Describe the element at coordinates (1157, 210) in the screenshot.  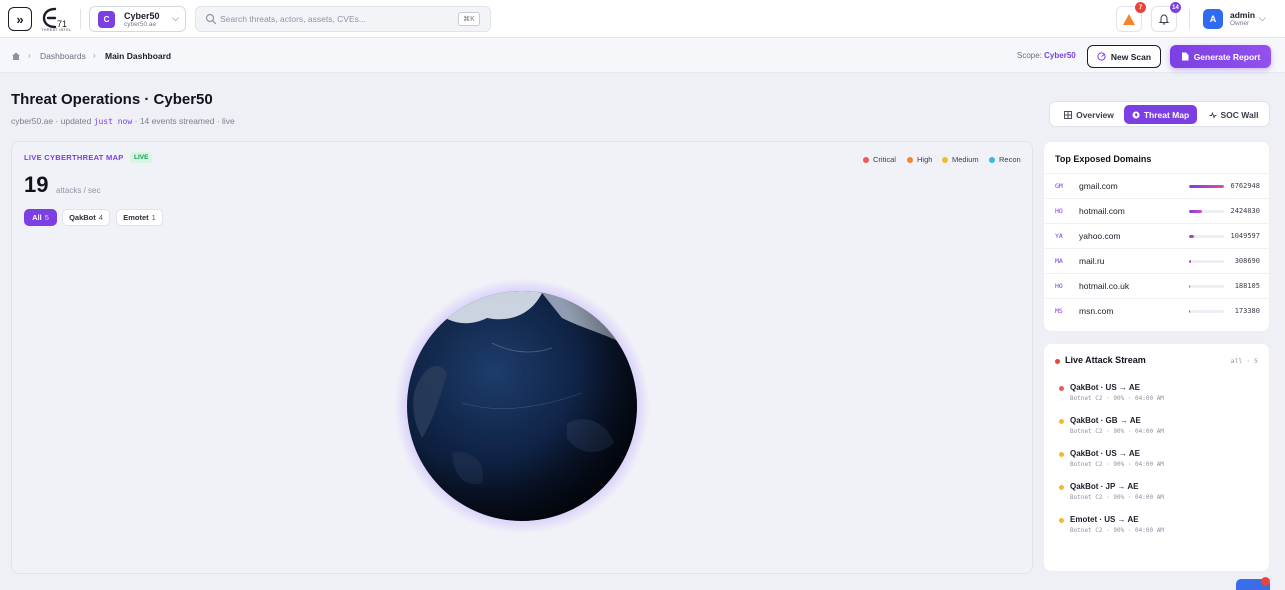
I see `list-item: HO hotmail.com 2424030` at that location.